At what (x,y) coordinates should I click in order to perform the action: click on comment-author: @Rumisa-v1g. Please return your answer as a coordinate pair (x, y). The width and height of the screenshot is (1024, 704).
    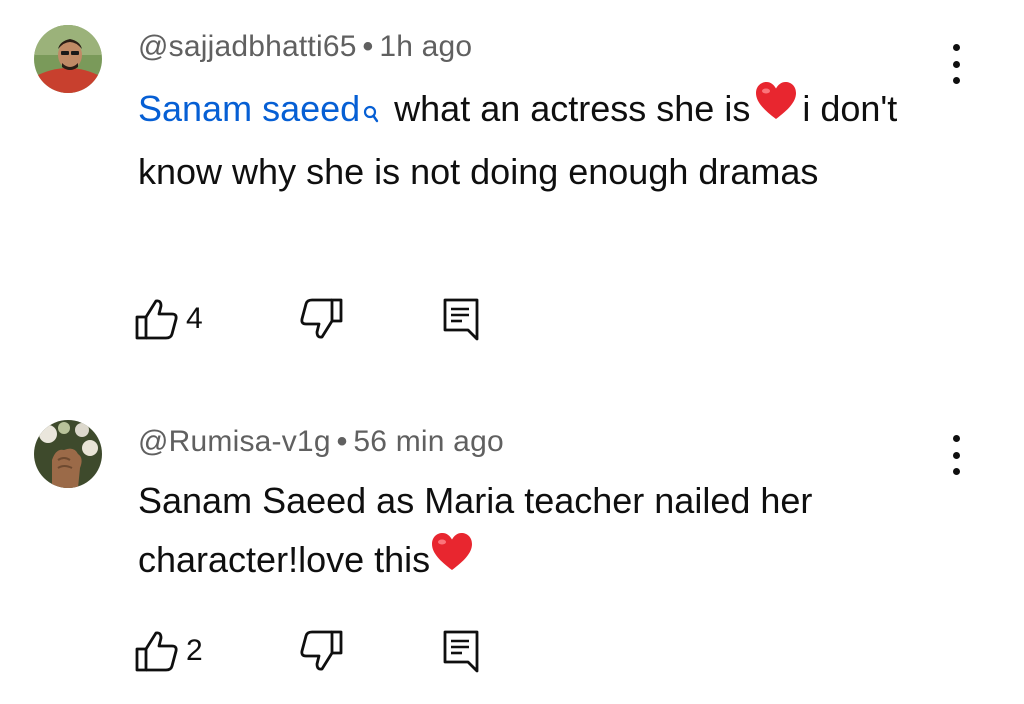
    Looking at the image, I should click on (234, 441).